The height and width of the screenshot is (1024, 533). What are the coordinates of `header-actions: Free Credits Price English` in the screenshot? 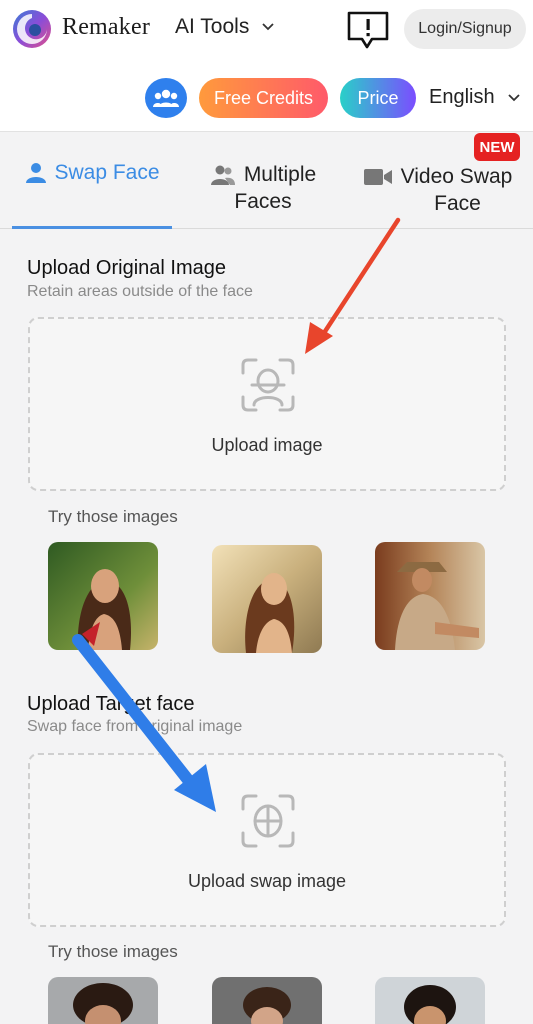 It's located at (266, 98).